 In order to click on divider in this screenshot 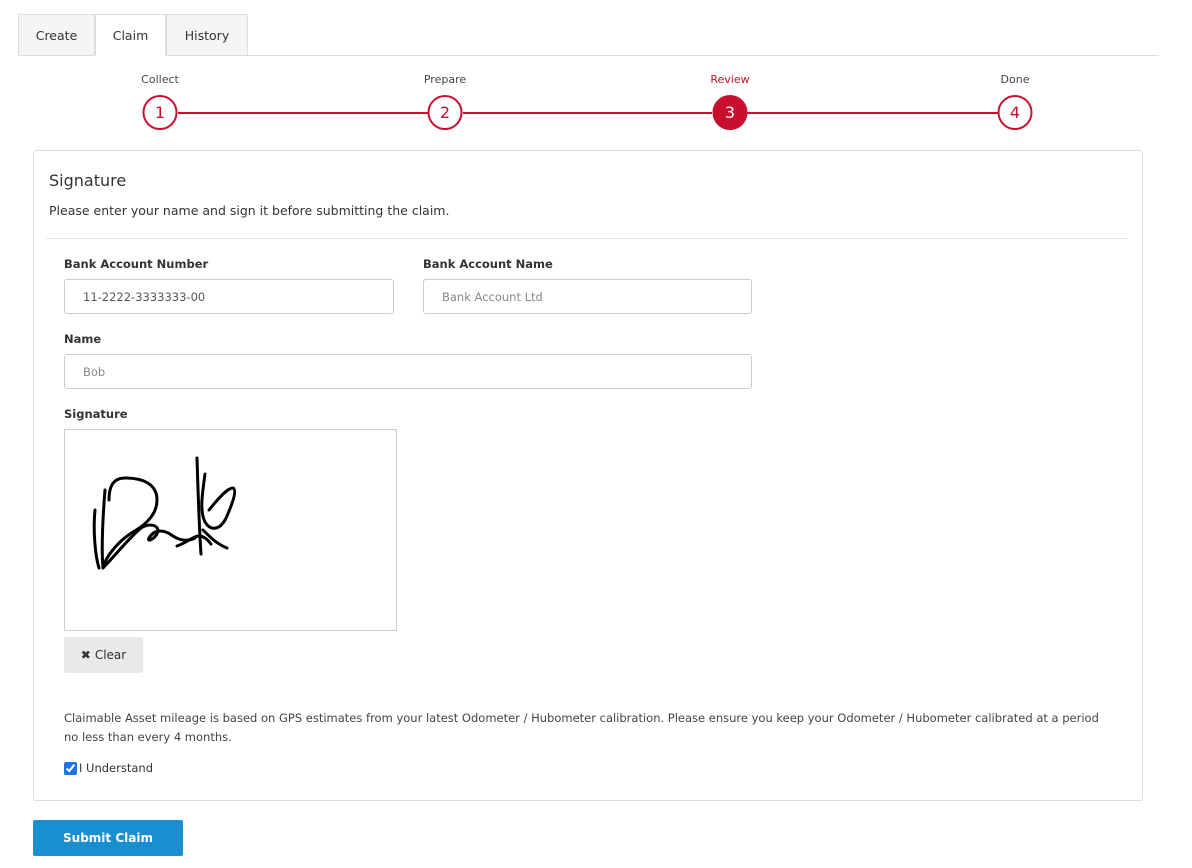, I will do `click(587, 238)`.